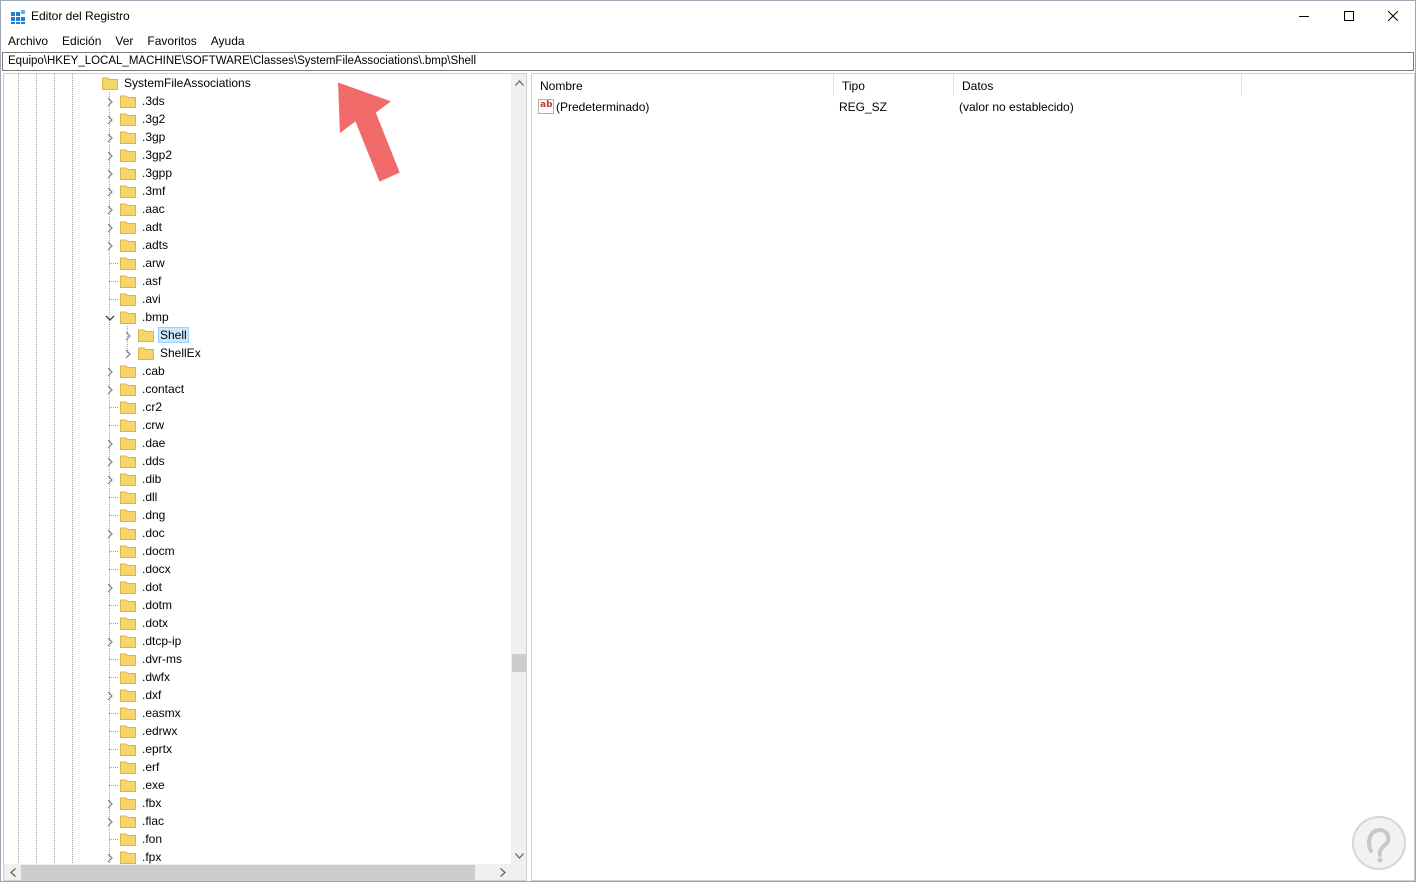 The height and width of the screenshot is (882, 1416). What do you see at coordinates (143, 137) in the screenshot?
I see `tree-node-3gp: .3gp` at bounding box center [143, 137].